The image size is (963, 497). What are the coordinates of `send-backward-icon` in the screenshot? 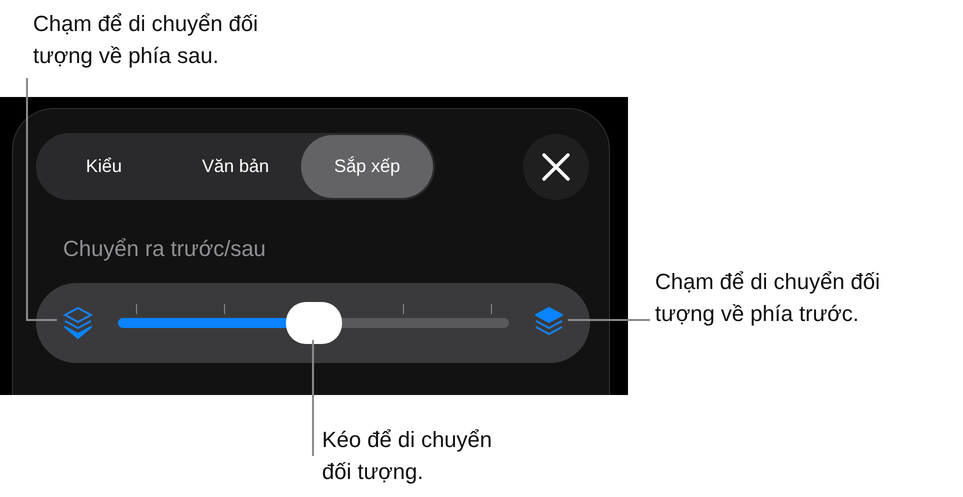 It's located at (78, 323).